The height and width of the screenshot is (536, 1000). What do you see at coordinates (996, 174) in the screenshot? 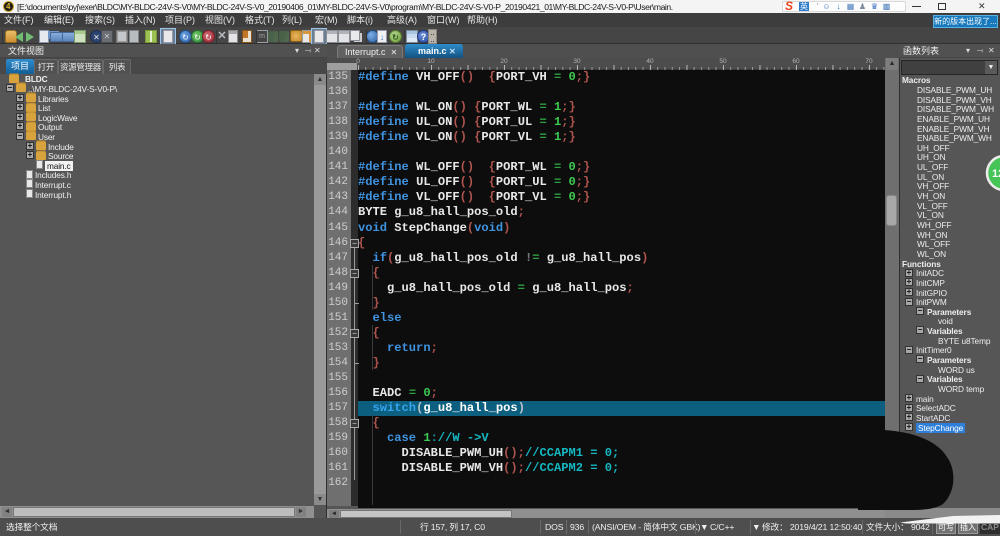
I see `svg-text: 12` at bounding box center [996, 174].